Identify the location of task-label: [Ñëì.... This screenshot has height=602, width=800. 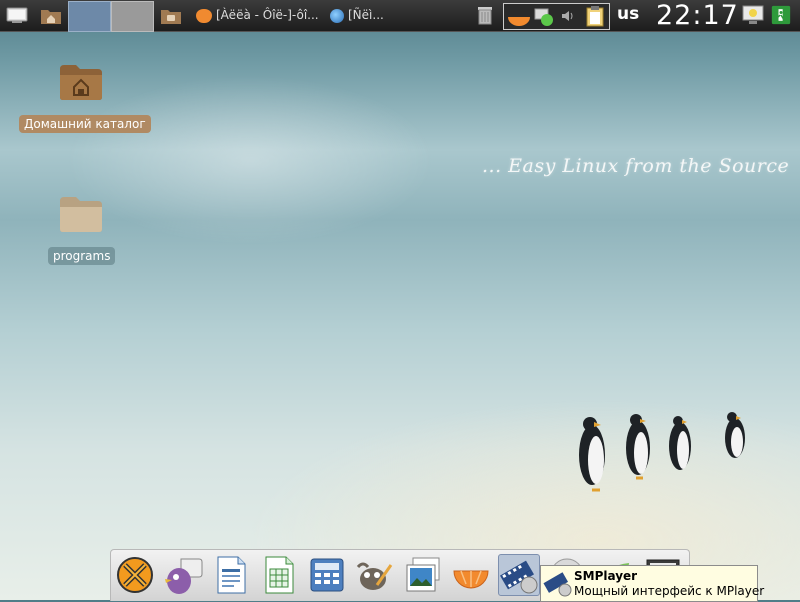
(366, 15).